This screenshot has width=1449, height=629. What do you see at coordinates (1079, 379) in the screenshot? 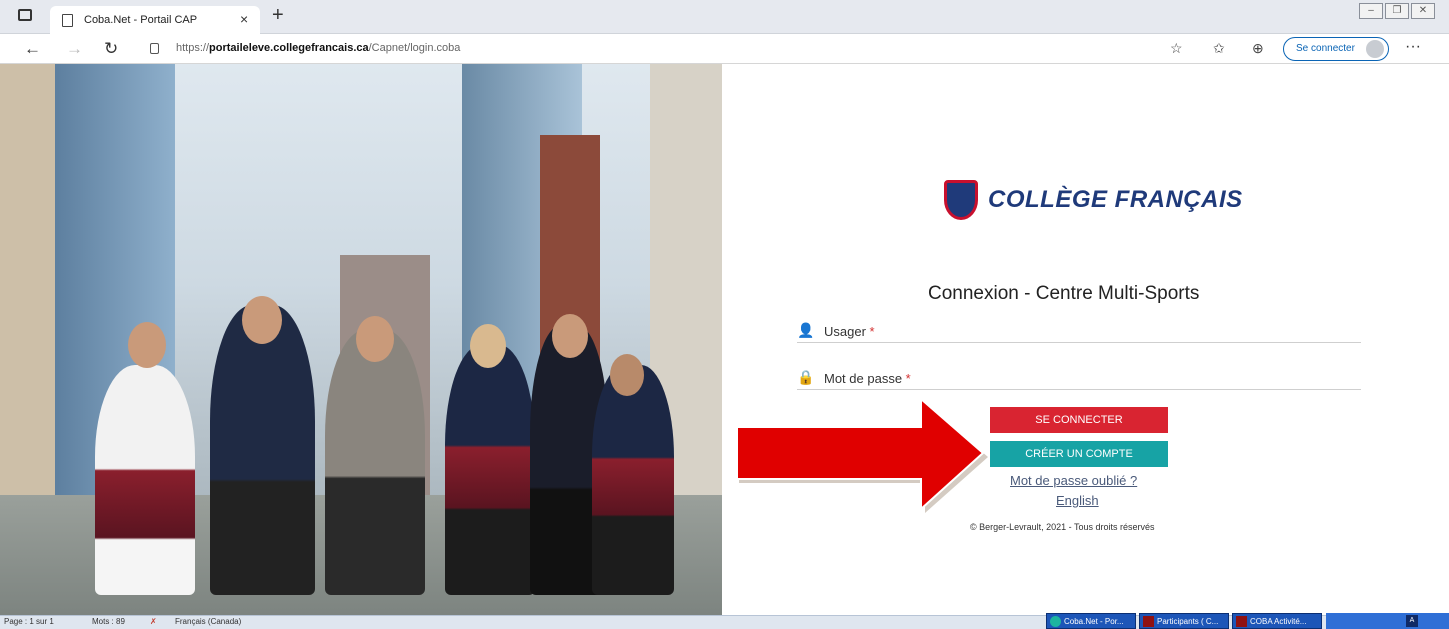
I see `password-field: 🔒 Mot de passe *` at bounding box center [1079, 379].